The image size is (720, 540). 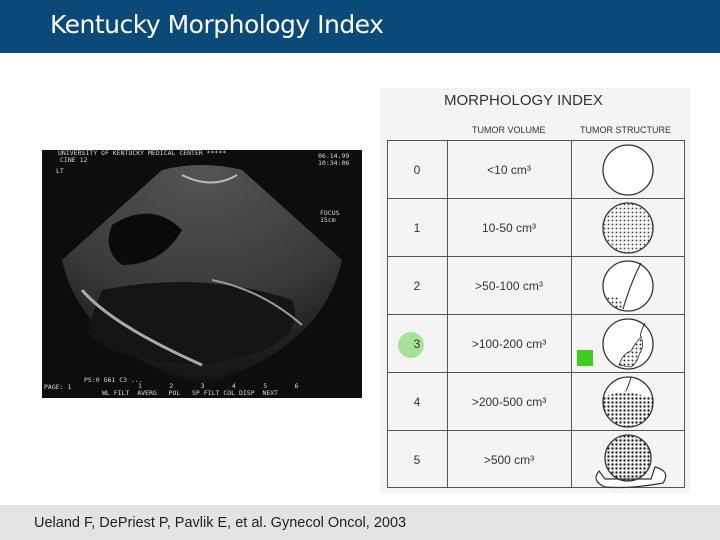 I want to click on slide-title: Kentucky Morphology Index, so click(x=217, y=24).